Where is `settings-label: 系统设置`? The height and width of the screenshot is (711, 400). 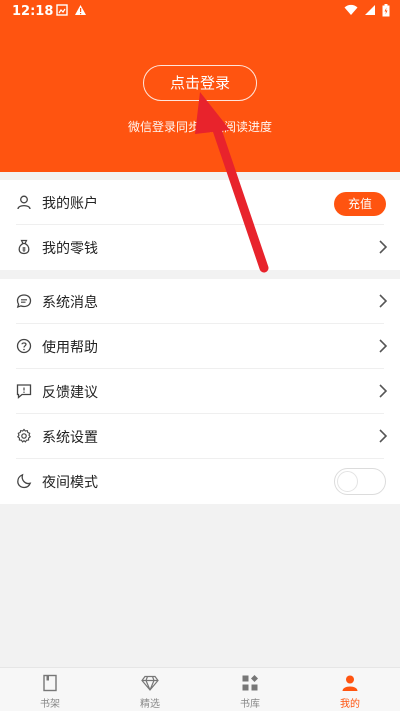 settings-label: 系统设置 is located at coordinates (70, 438).